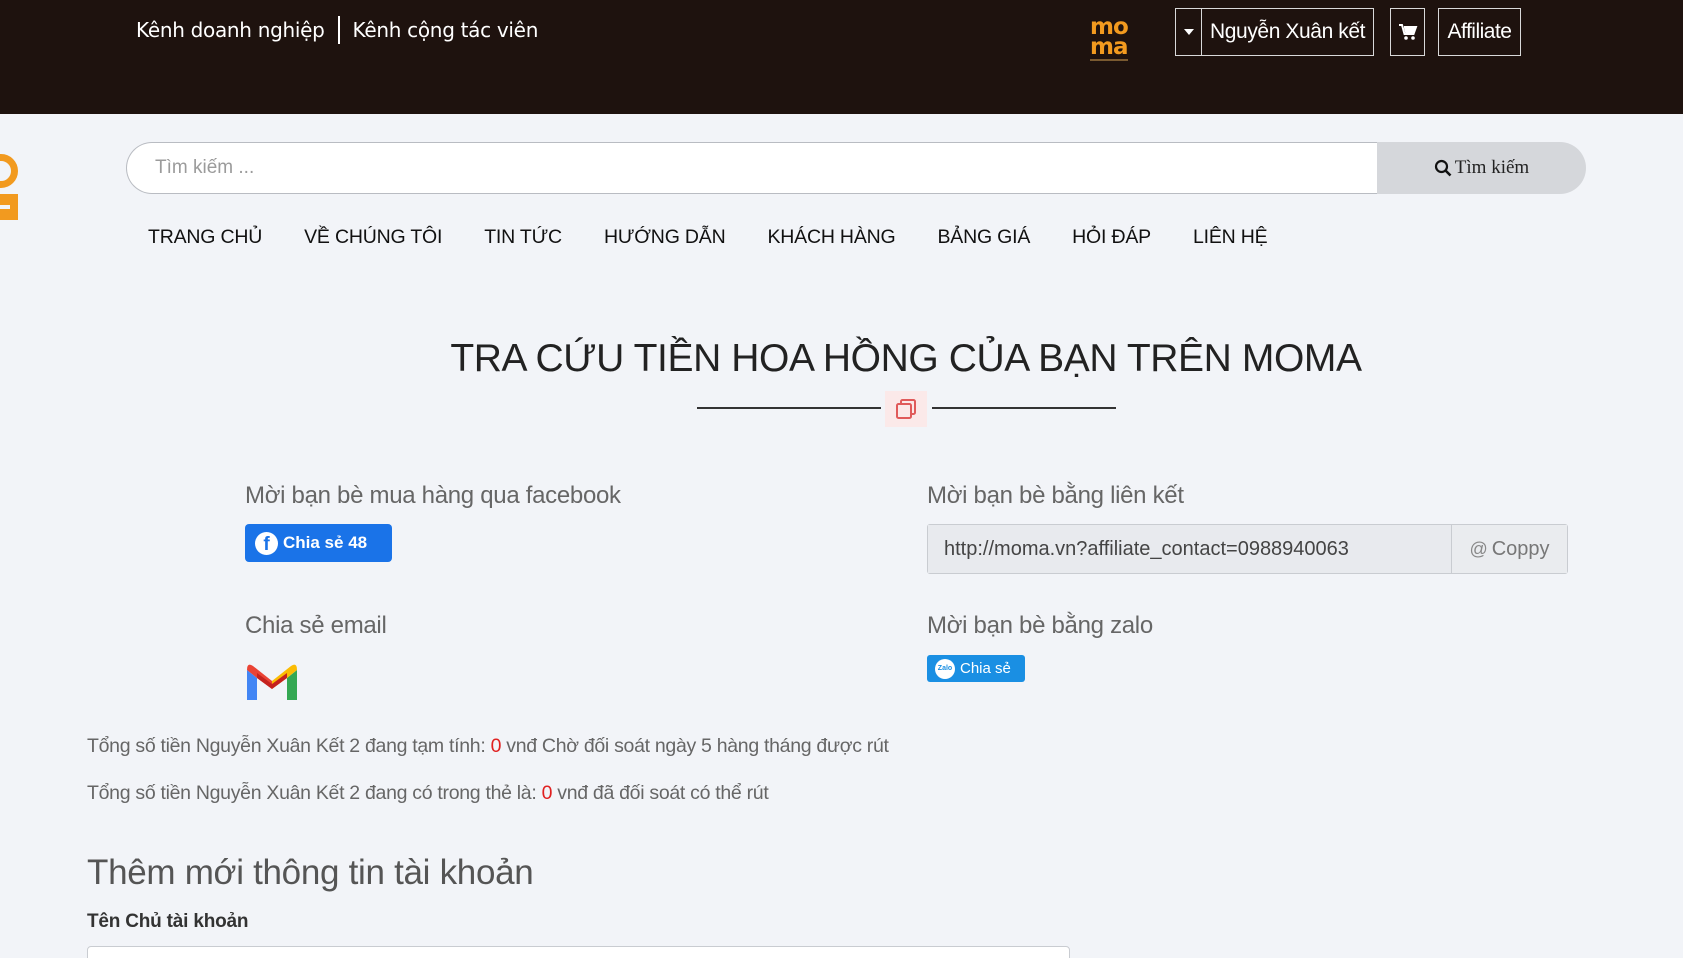  Describe the element at coordinates (983, 237) in the screenshot. I see `nav-item-pricing: BẢNG GIÁ` at that location.